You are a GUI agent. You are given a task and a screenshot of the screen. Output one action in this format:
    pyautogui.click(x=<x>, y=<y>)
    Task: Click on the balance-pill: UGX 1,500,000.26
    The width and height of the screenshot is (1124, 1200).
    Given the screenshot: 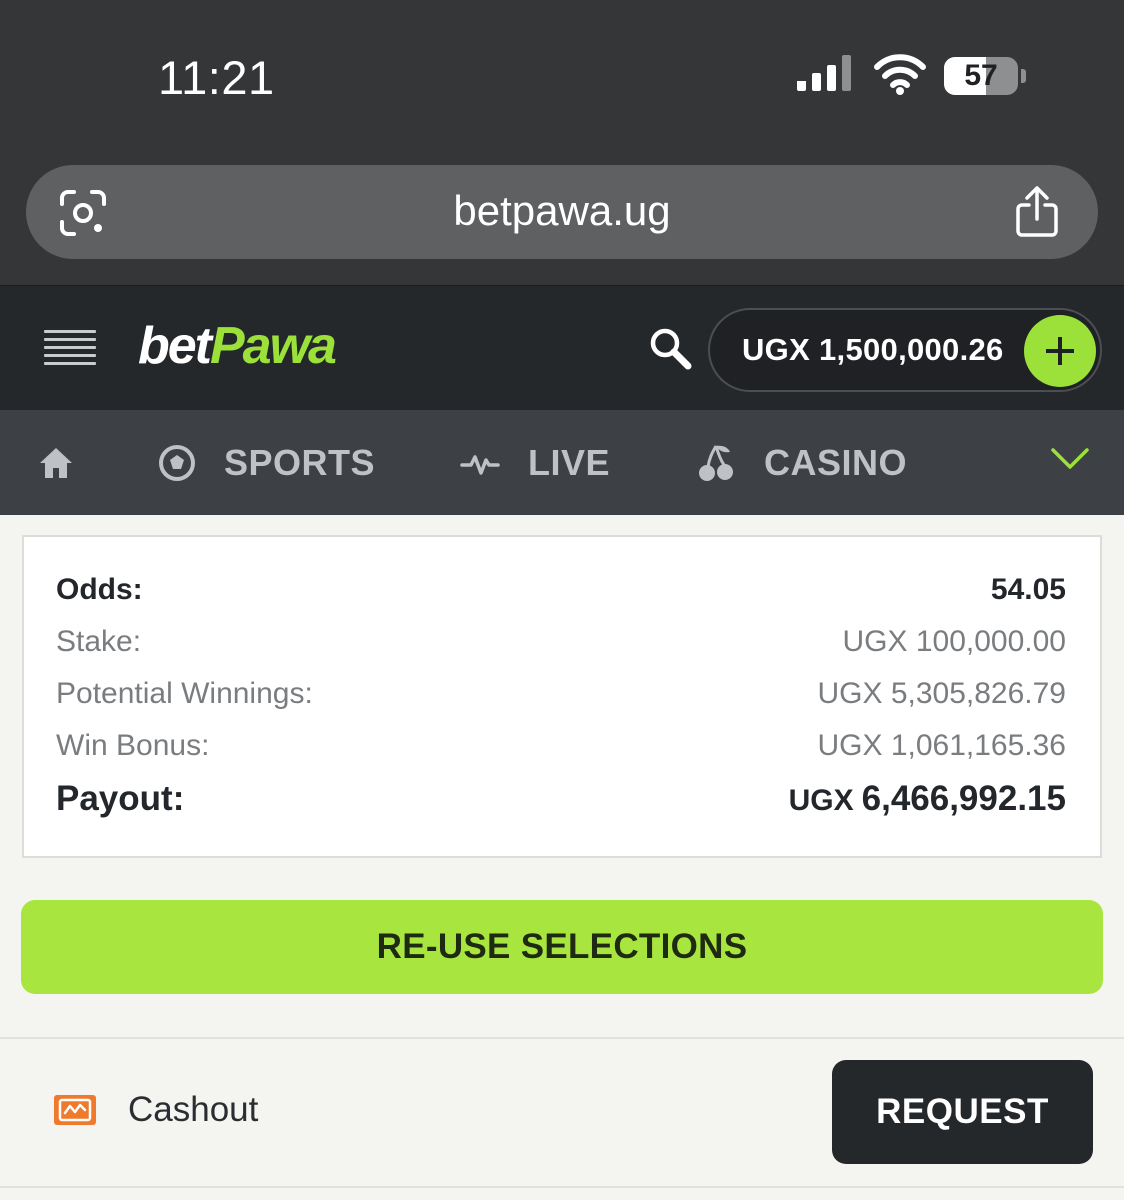 What is the action you would take?
    pyautogui.click(x=905, y=350)
    